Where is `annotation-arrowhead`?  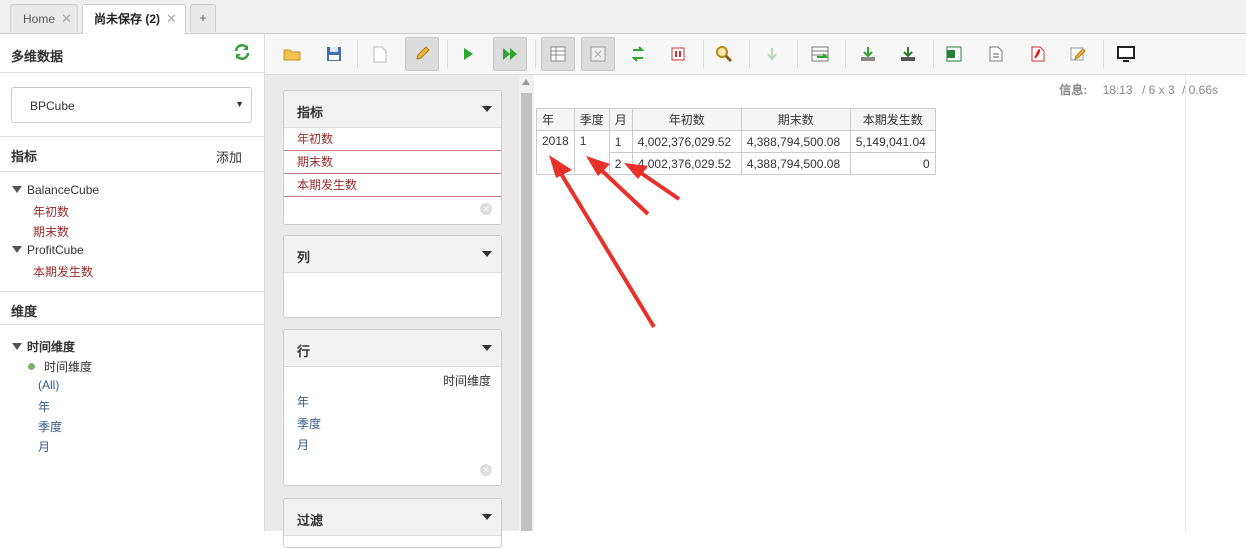
annotation-arrowhead is located at coordinates (560, 166).